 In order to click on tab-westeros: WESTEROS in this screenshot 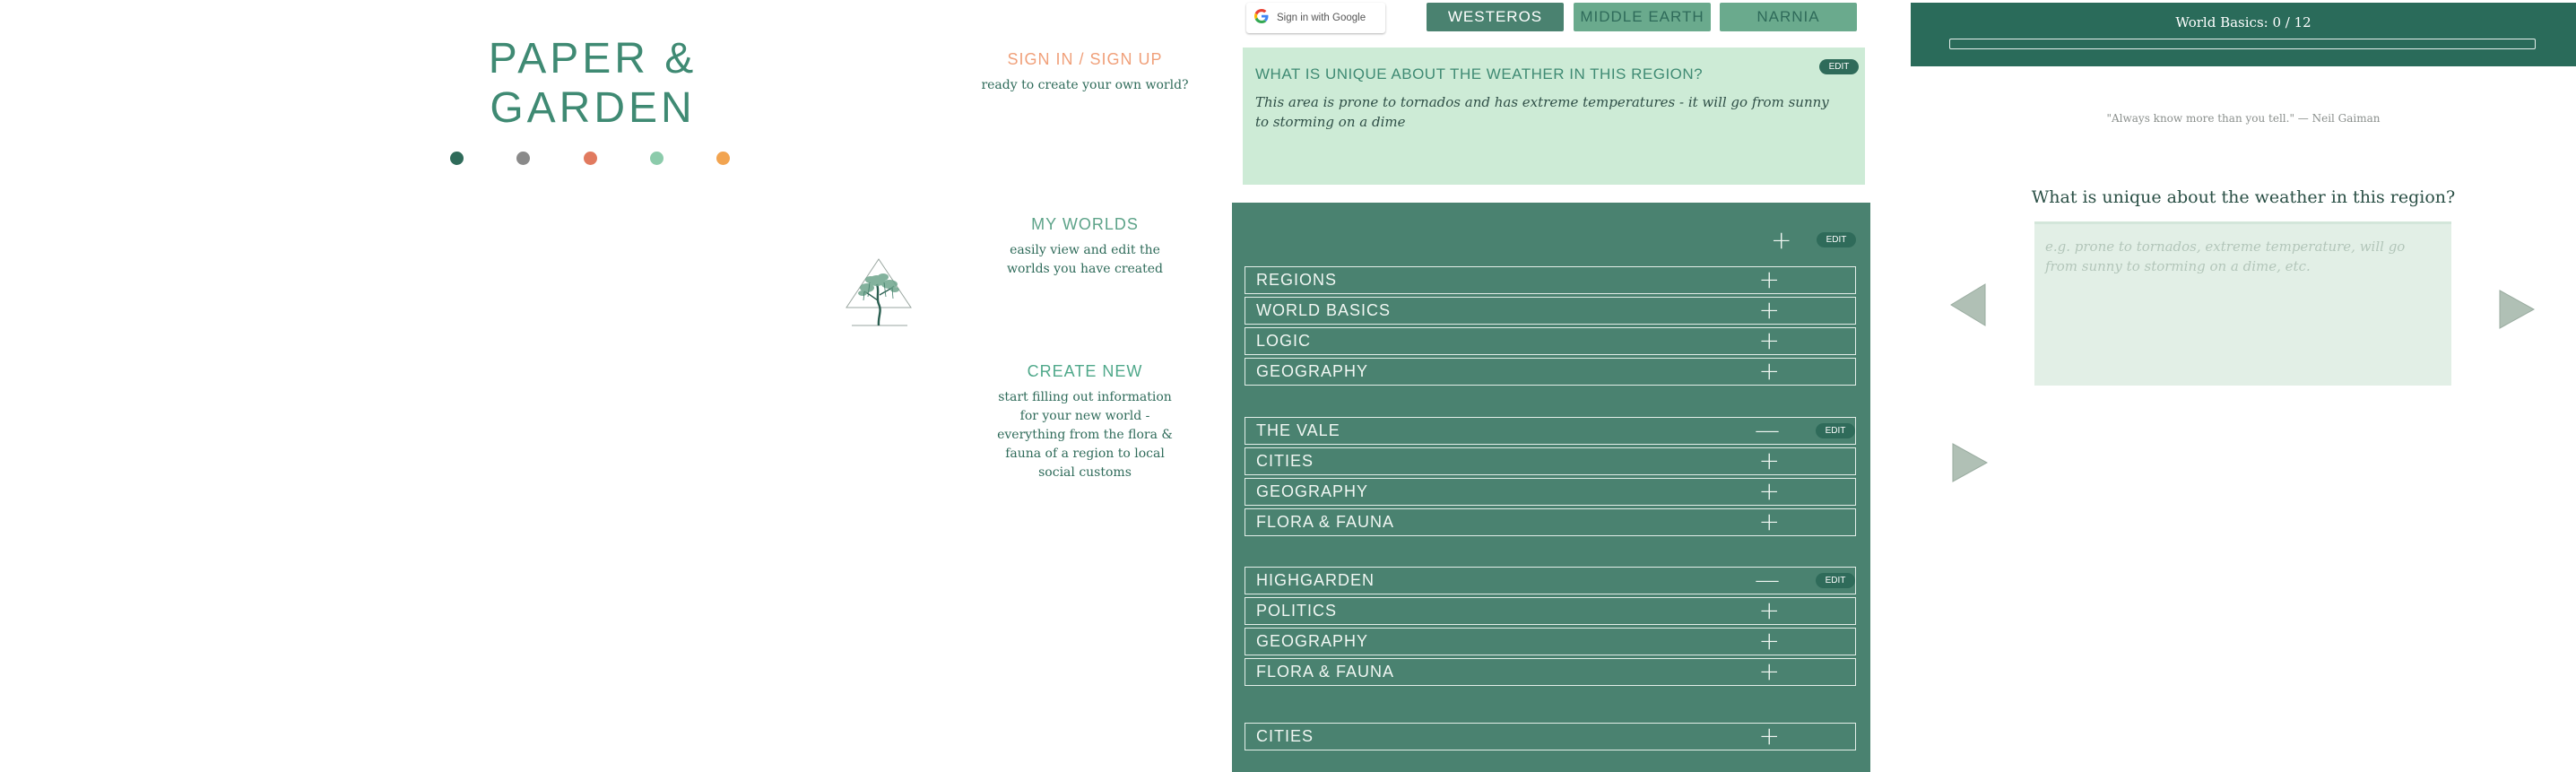, I will do `click(1495, 17)`.